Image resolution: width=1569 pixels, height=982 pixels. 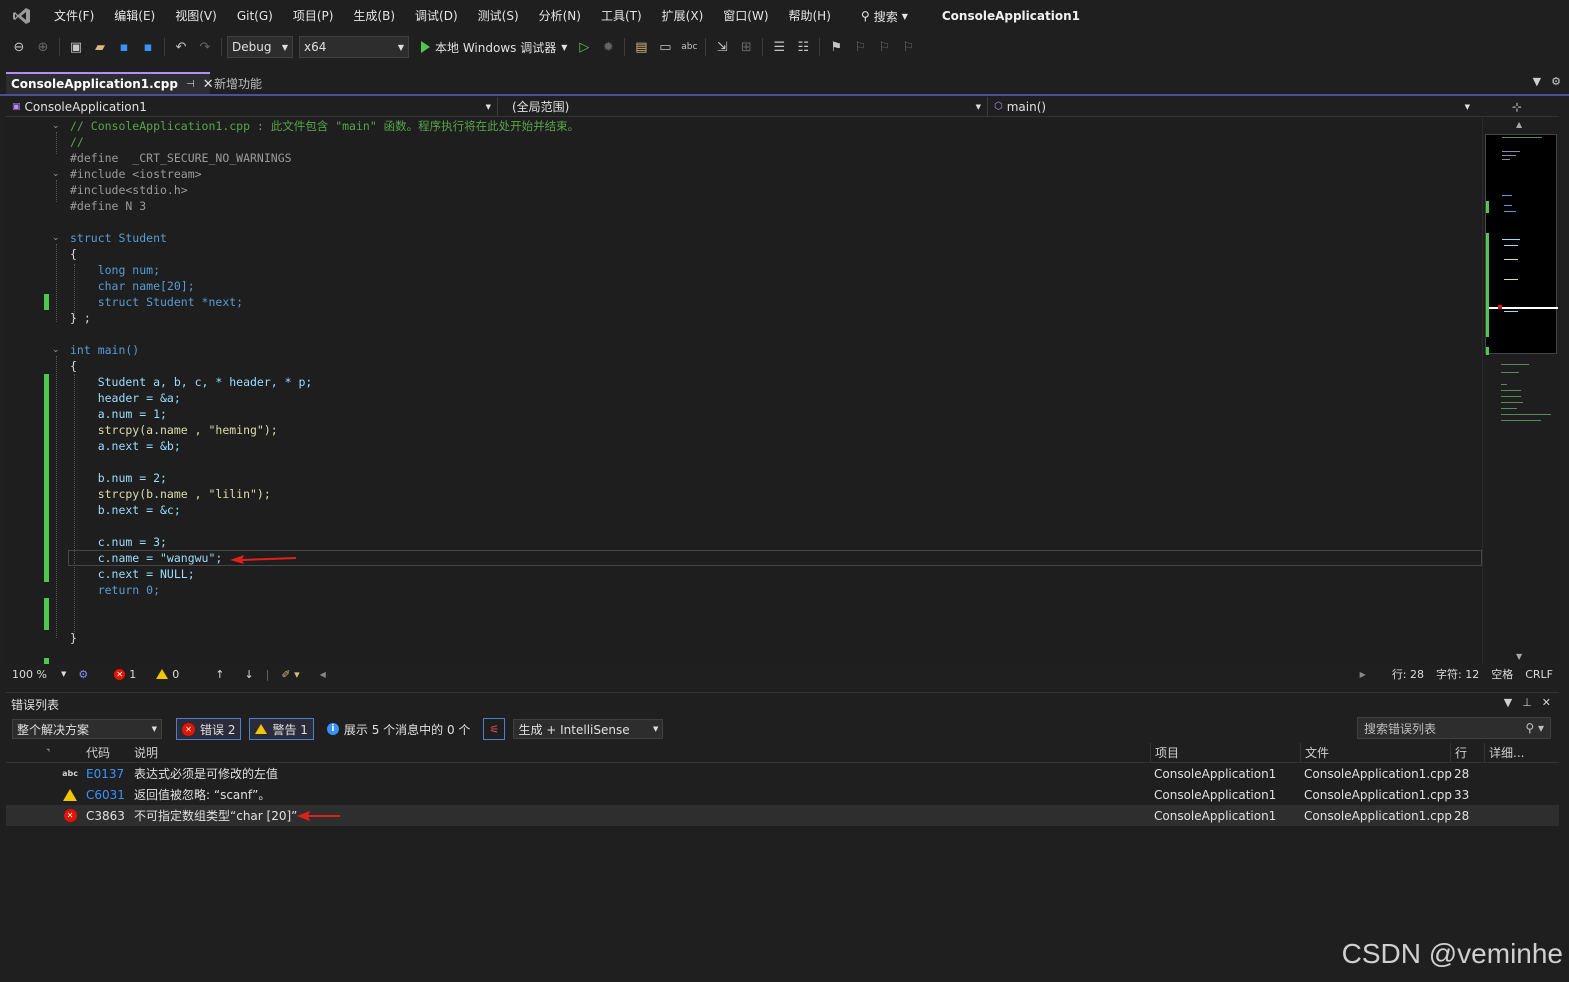 I want to click on menu-project: 项目(P), so click(x=313, y=16).